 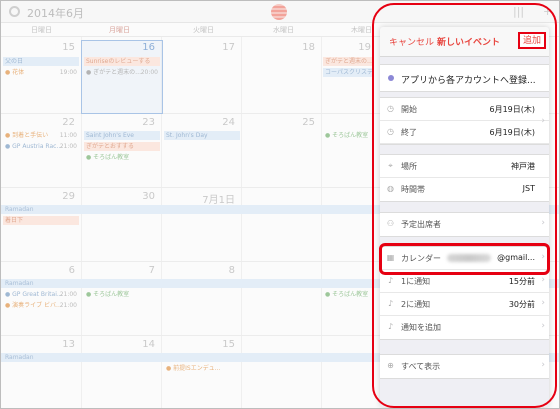 What do you see at coordinates (356, 47) in the screenshot?
I see `day-number: 19` at bounding box center [356, 47].